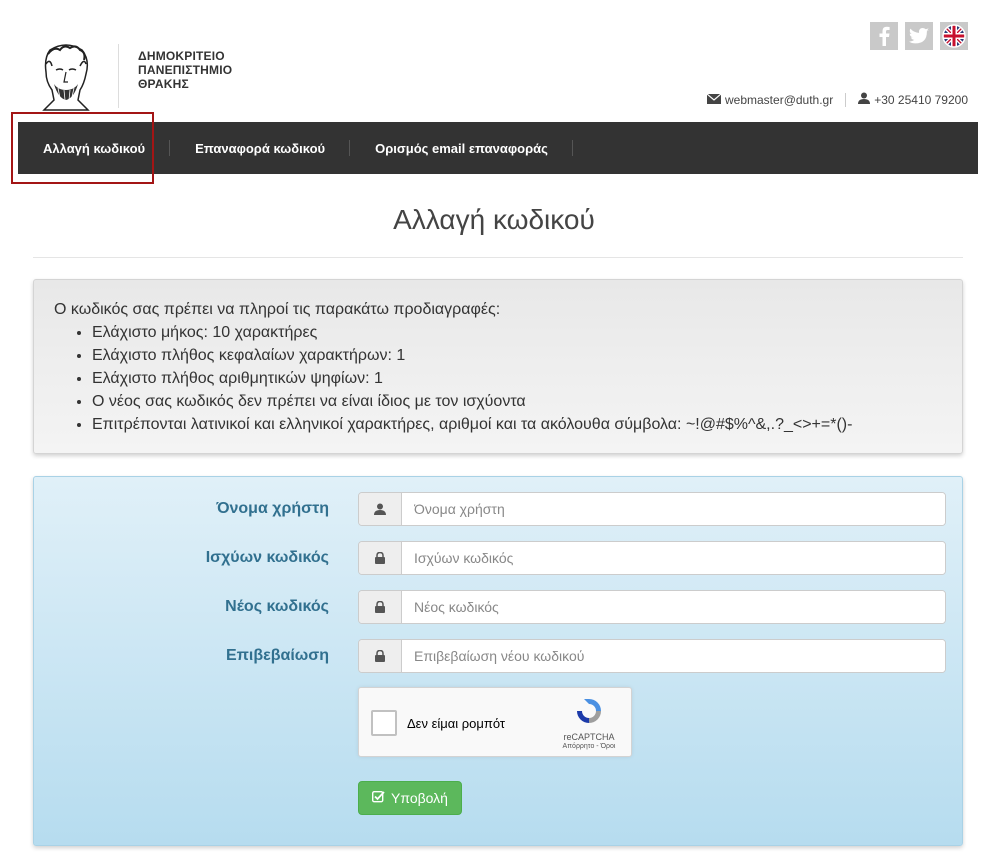  I want to click on new-password-group, so click(652, 607).